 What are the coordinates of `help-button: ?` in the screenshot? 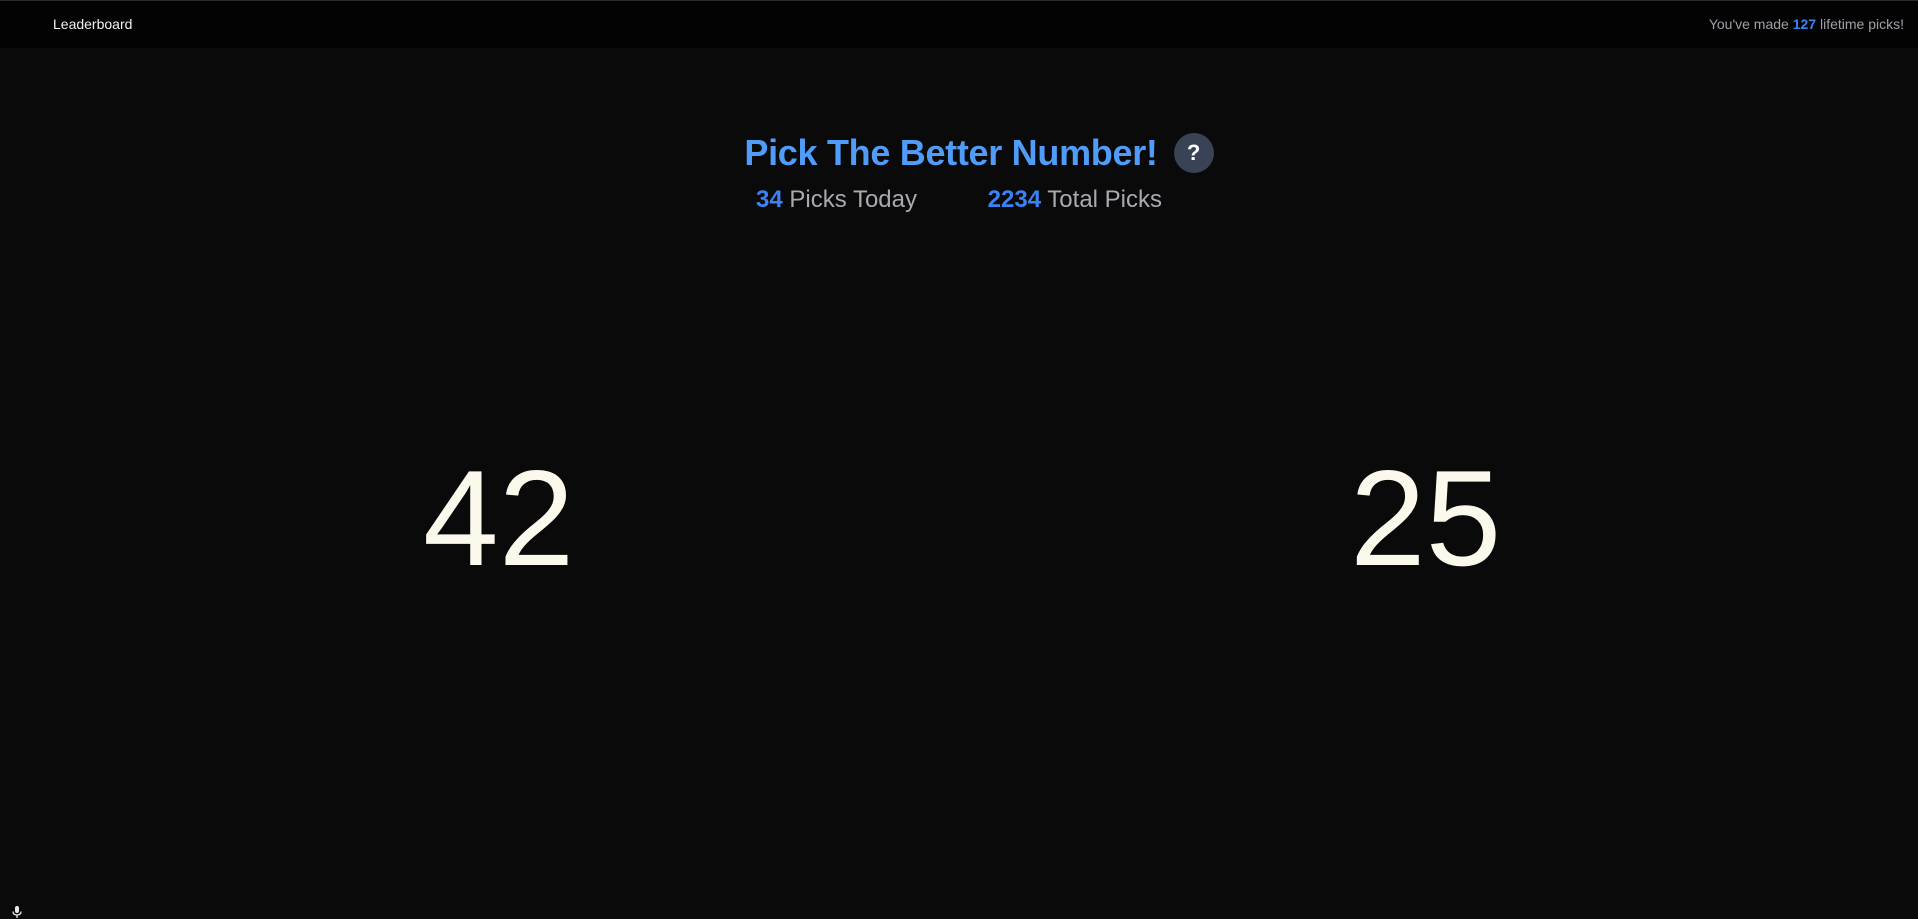 It's located at (1193, 153).